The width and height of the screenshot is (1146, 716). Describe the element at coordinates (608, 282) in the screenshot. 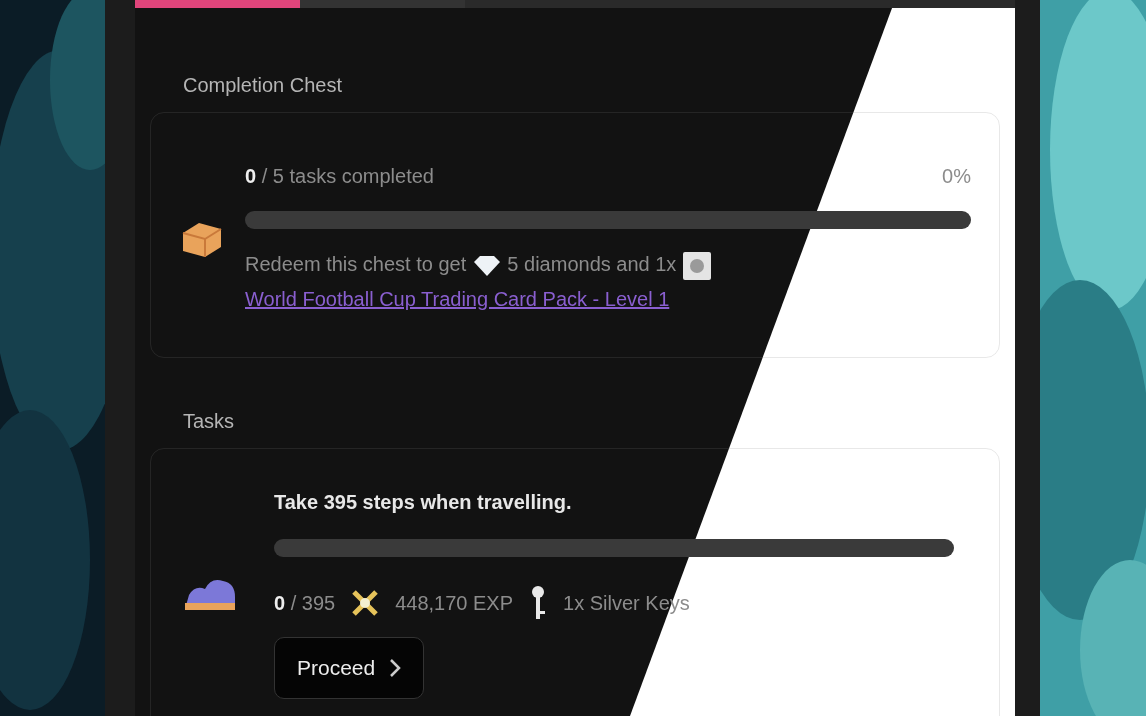

I see `reward-text: Redeem this chest to get 5 diamonds and 1x World Football Cup Trading Card Pack - Level 1` at that location.